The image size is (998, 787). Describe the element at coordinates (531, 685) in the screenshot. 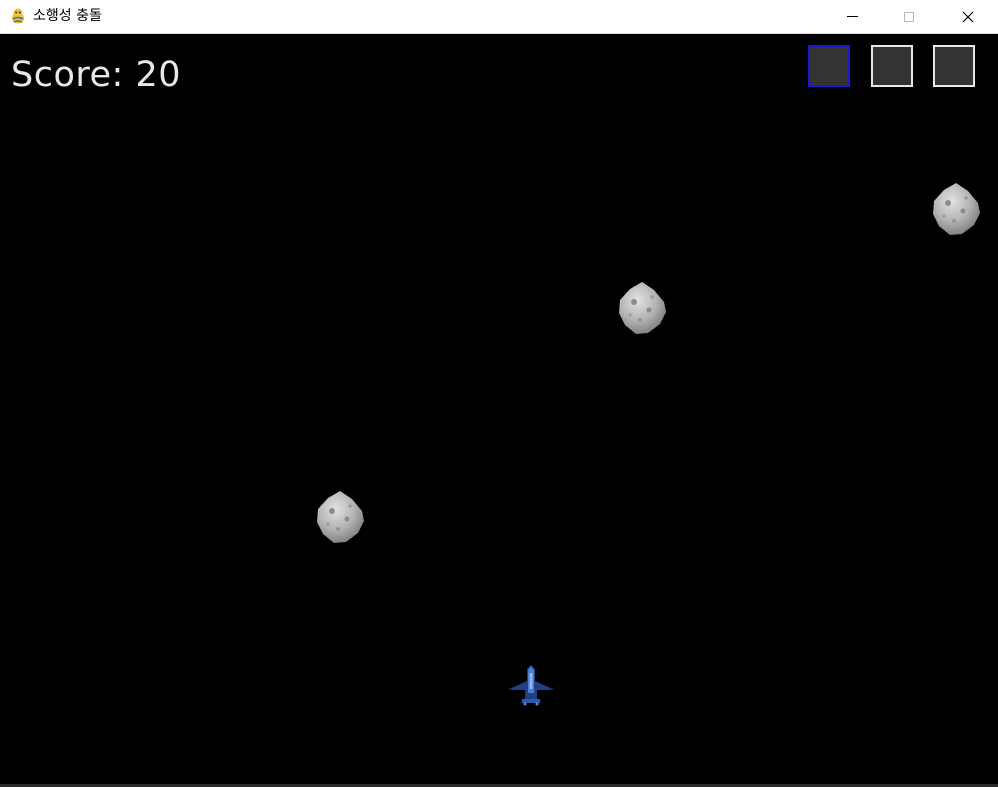

I see `spaceship-player` at that location.